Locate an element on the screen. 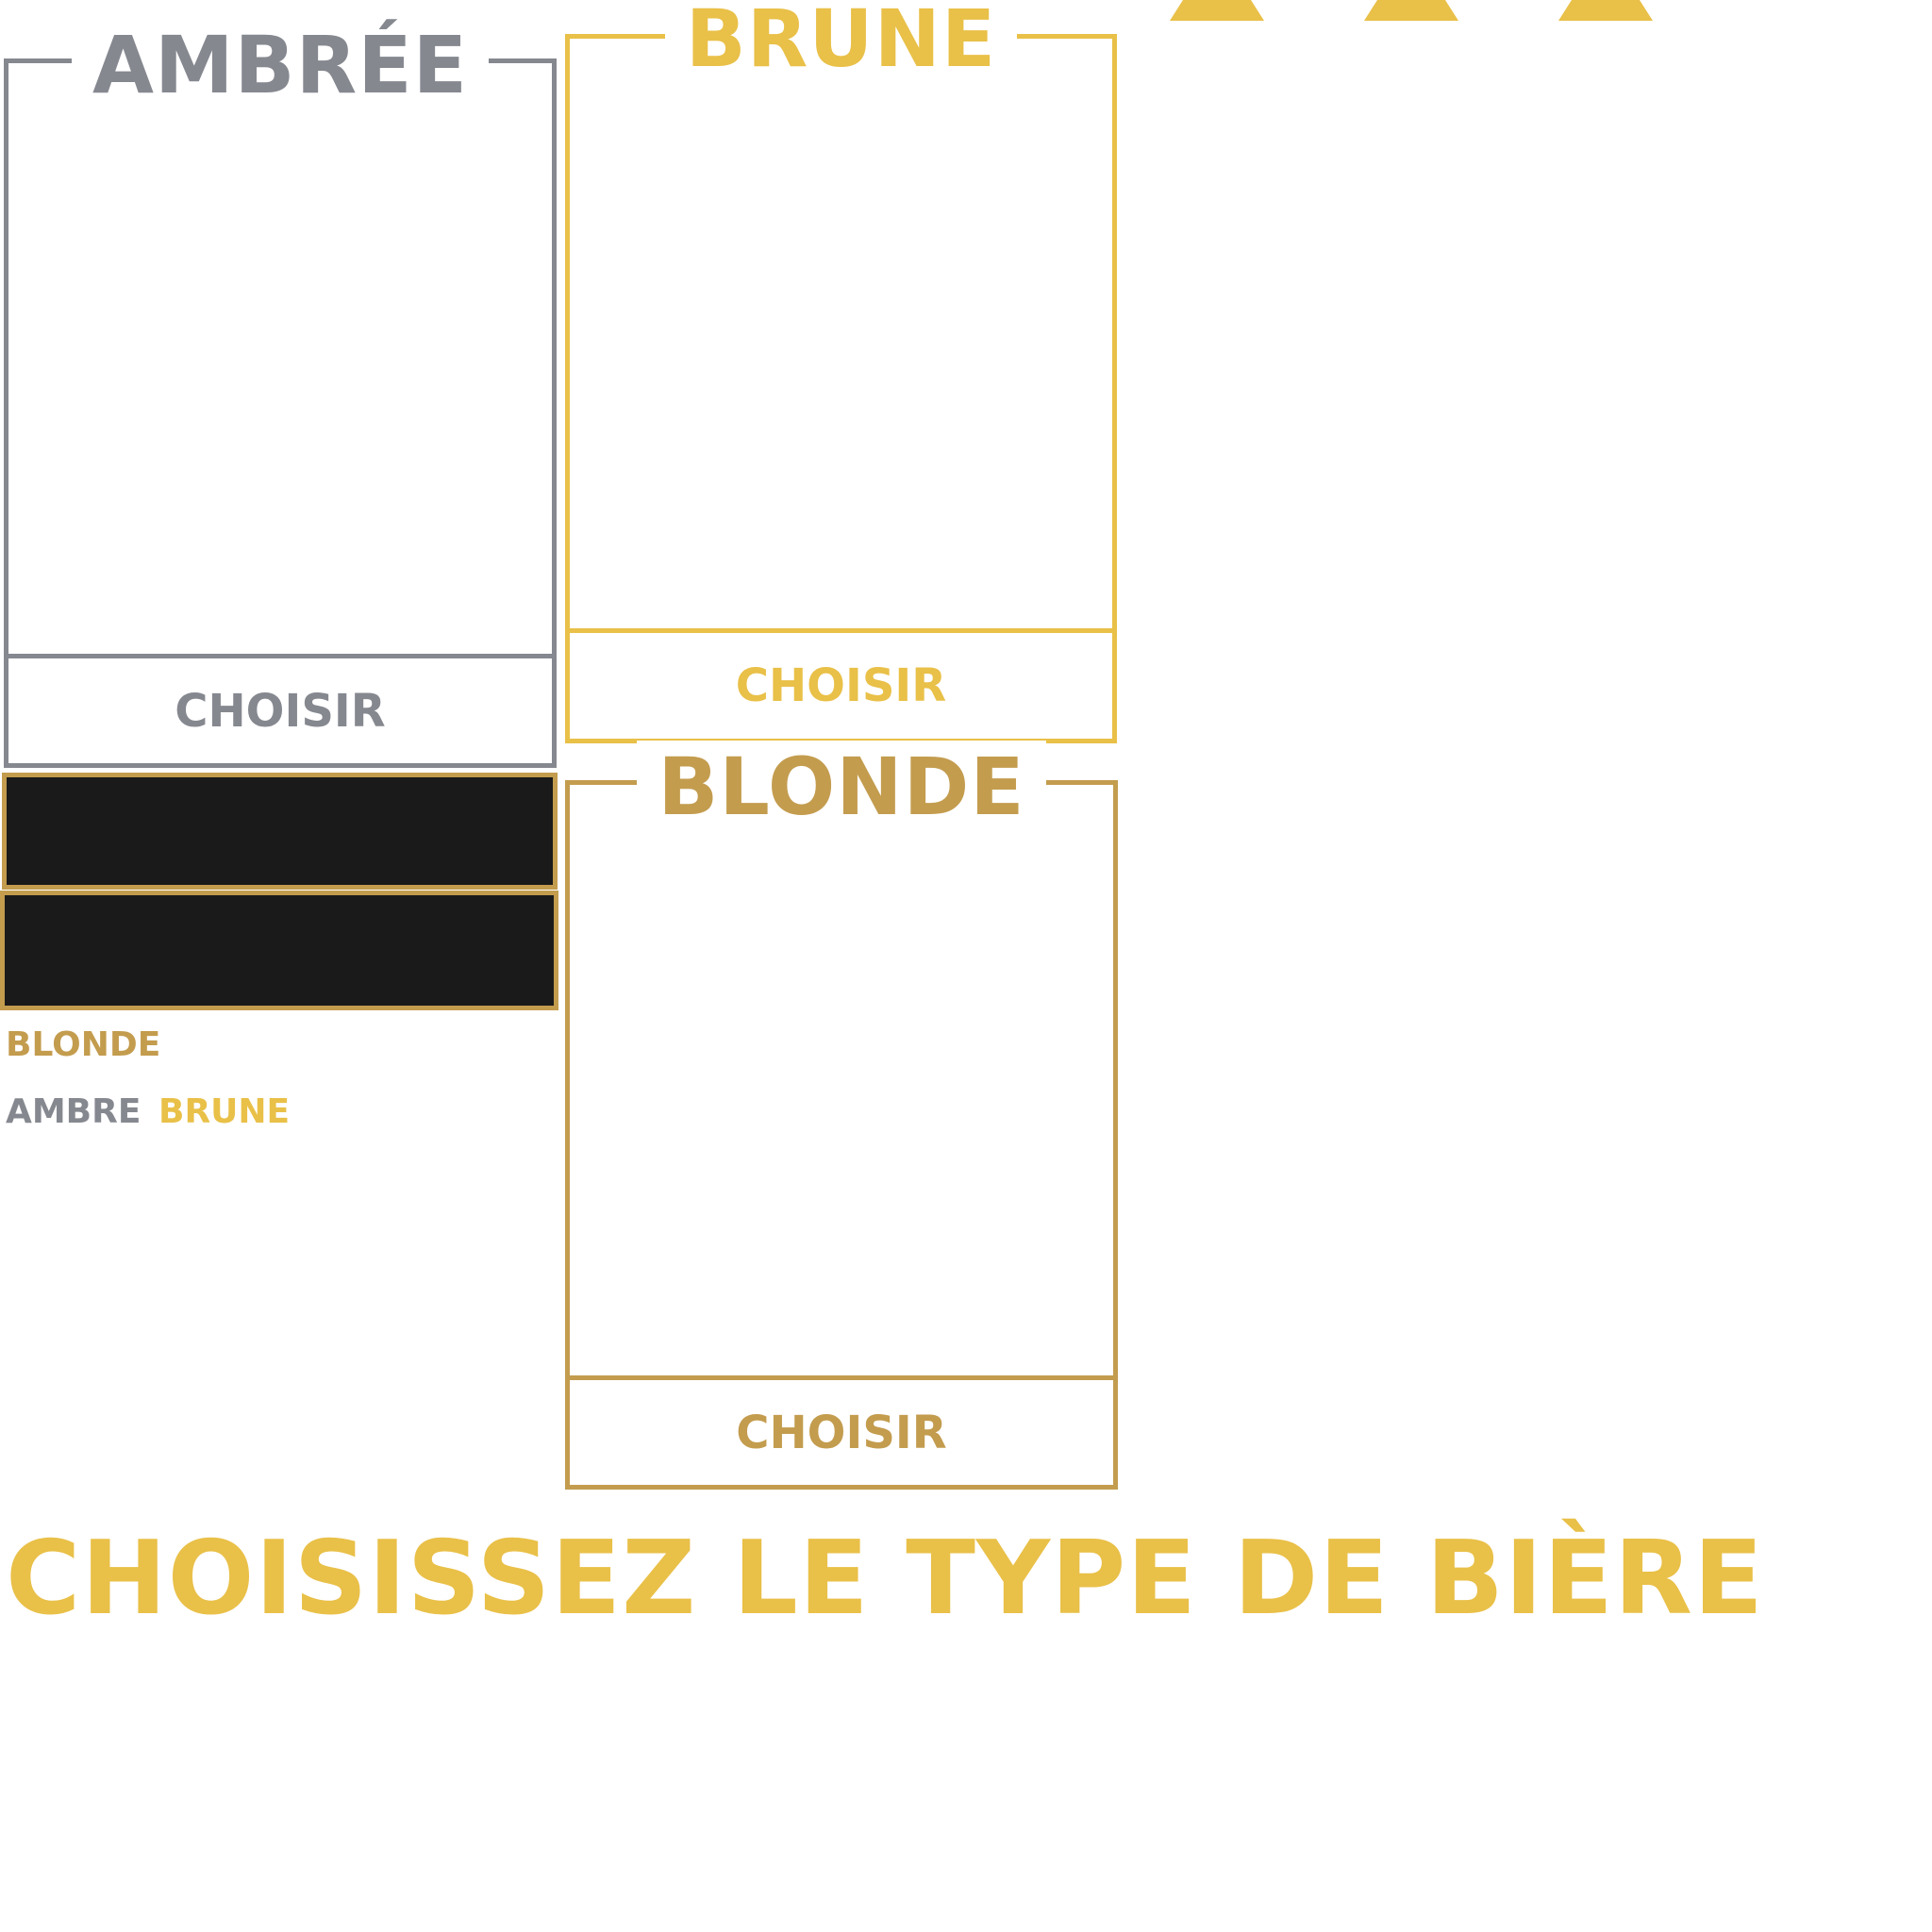 The width and height of the screenshot is (1932, 1932). panel-title-text: BLONDE is located at coordinates (842, 787).